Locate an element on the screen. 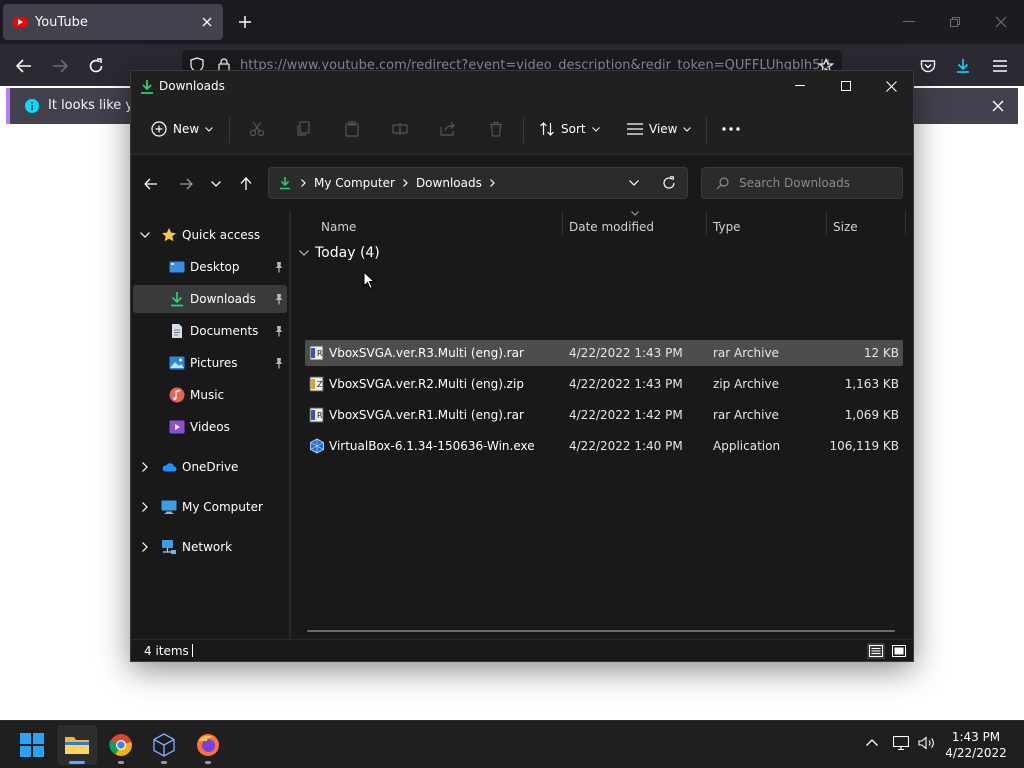 This screenshot has height=768, width=1024. explorer-title-bar: Downloads is located at coordinates (522, 87).